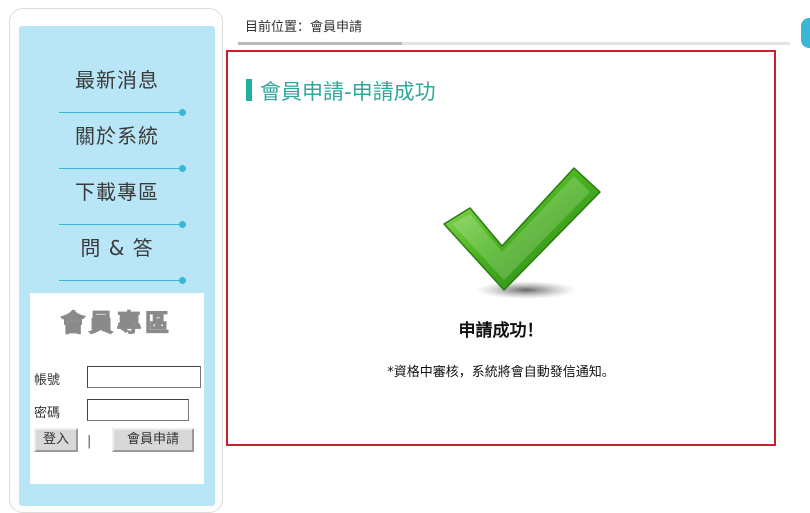 Image resolution: width=810 pixels, height=513 pixels. I want to click on member-area: 會員專區 帳號 密碼 登入 | 會員申請, so click(117, 388).